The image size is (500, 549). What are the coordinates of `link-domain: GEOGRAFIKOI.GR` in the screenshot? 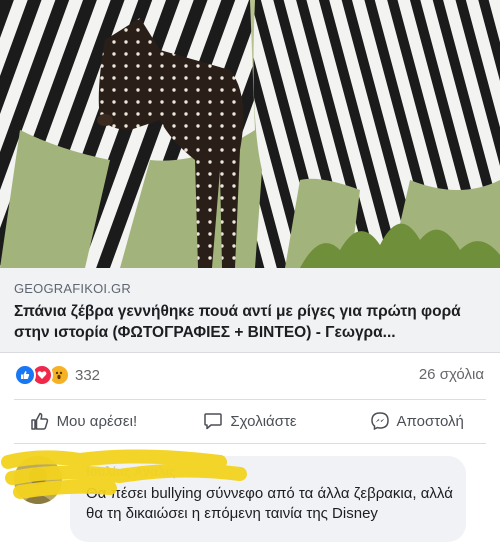 It's located at (72, 288).